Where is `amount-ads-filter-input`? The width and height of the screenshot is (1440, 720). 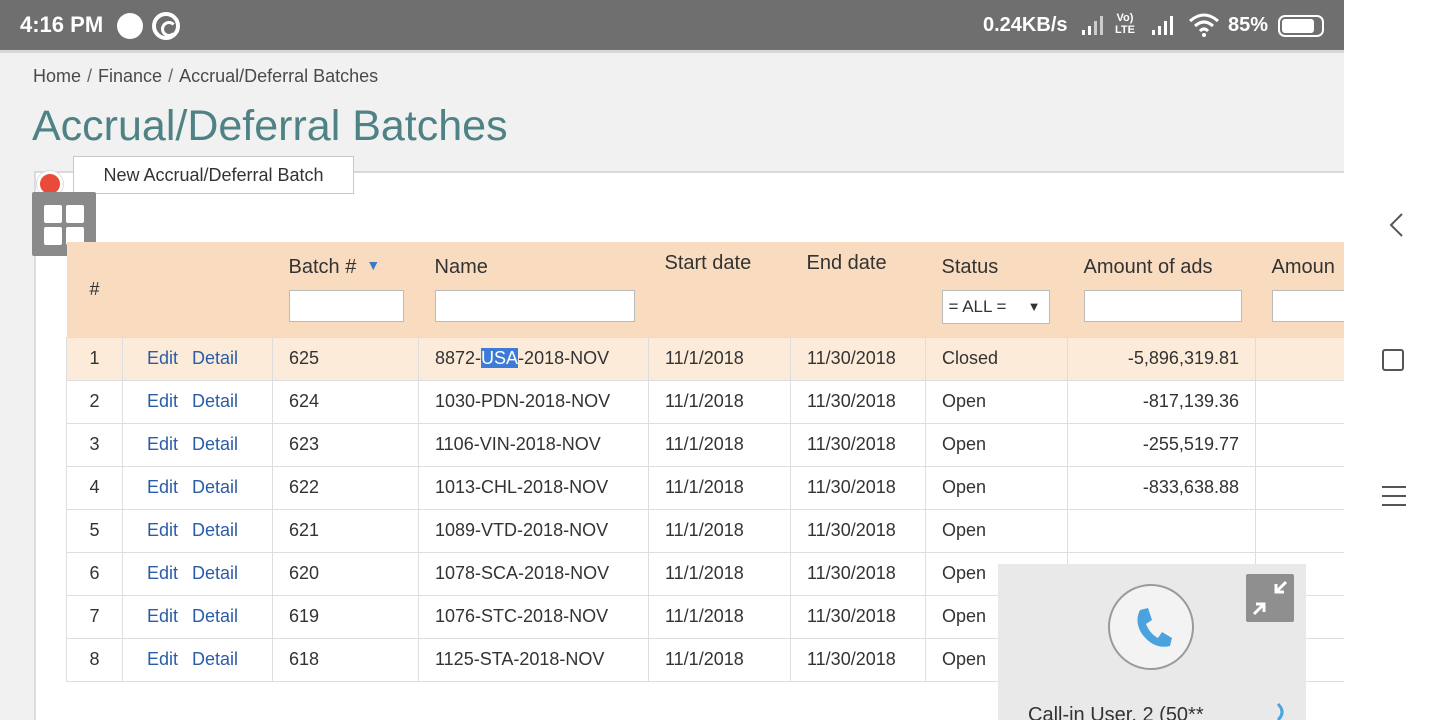 amount-ads-filter-input is located at coordinates (1162, 306).